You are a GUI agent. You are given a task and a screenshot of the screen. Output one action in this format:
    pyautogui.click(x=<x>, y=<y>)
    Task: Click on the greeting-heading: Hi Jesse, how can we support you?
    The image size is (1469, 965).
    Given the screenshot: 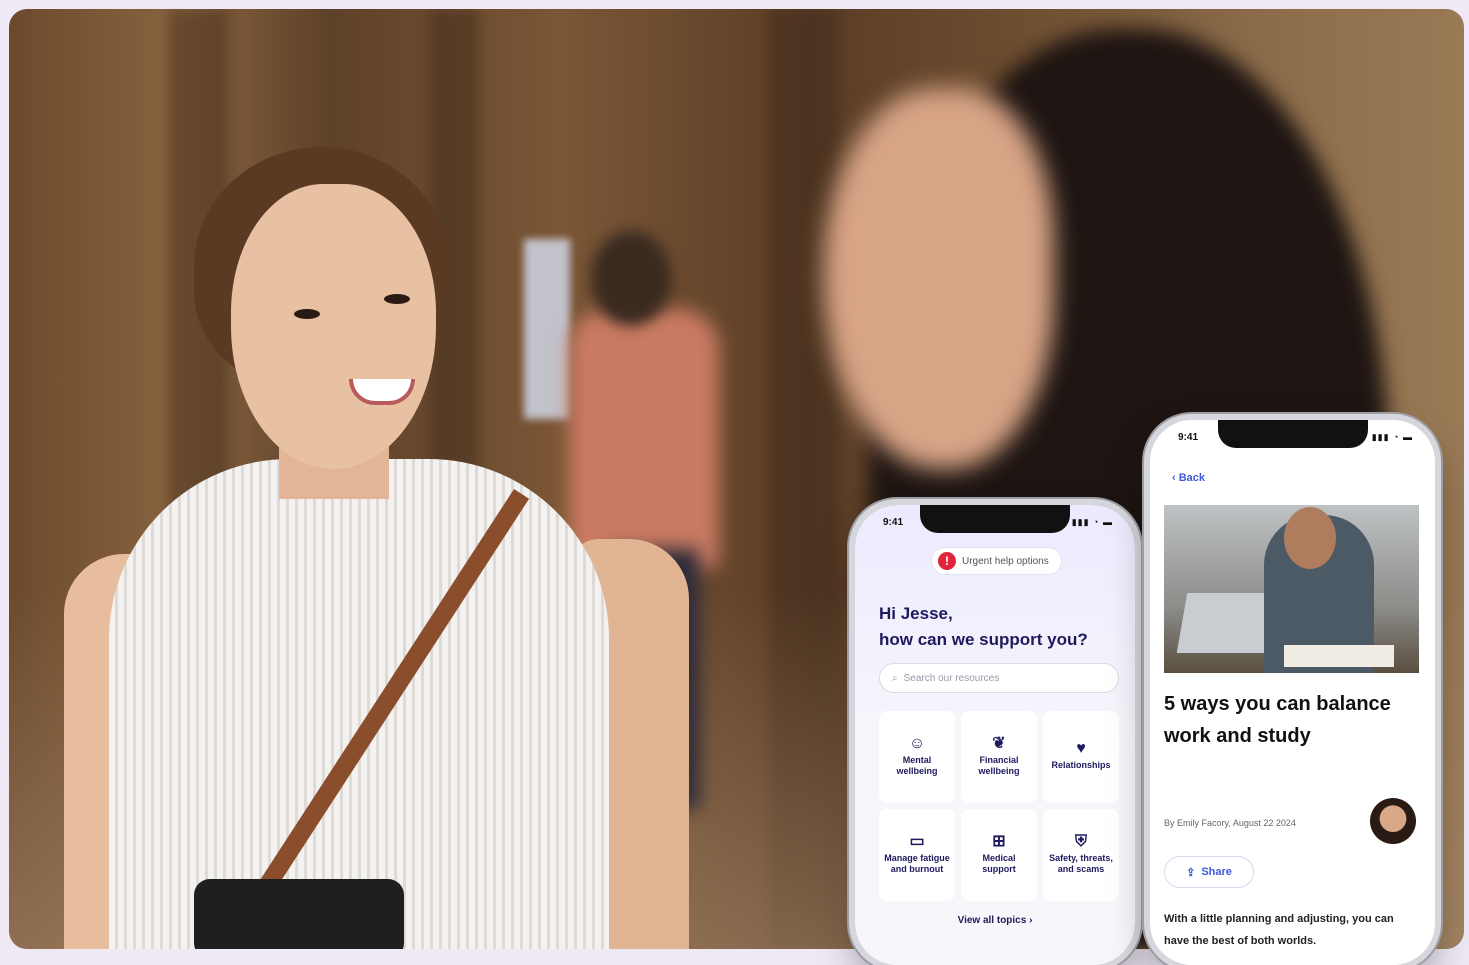 What is the action you would take?
    pyautogui.click(x=983, y=627)
    